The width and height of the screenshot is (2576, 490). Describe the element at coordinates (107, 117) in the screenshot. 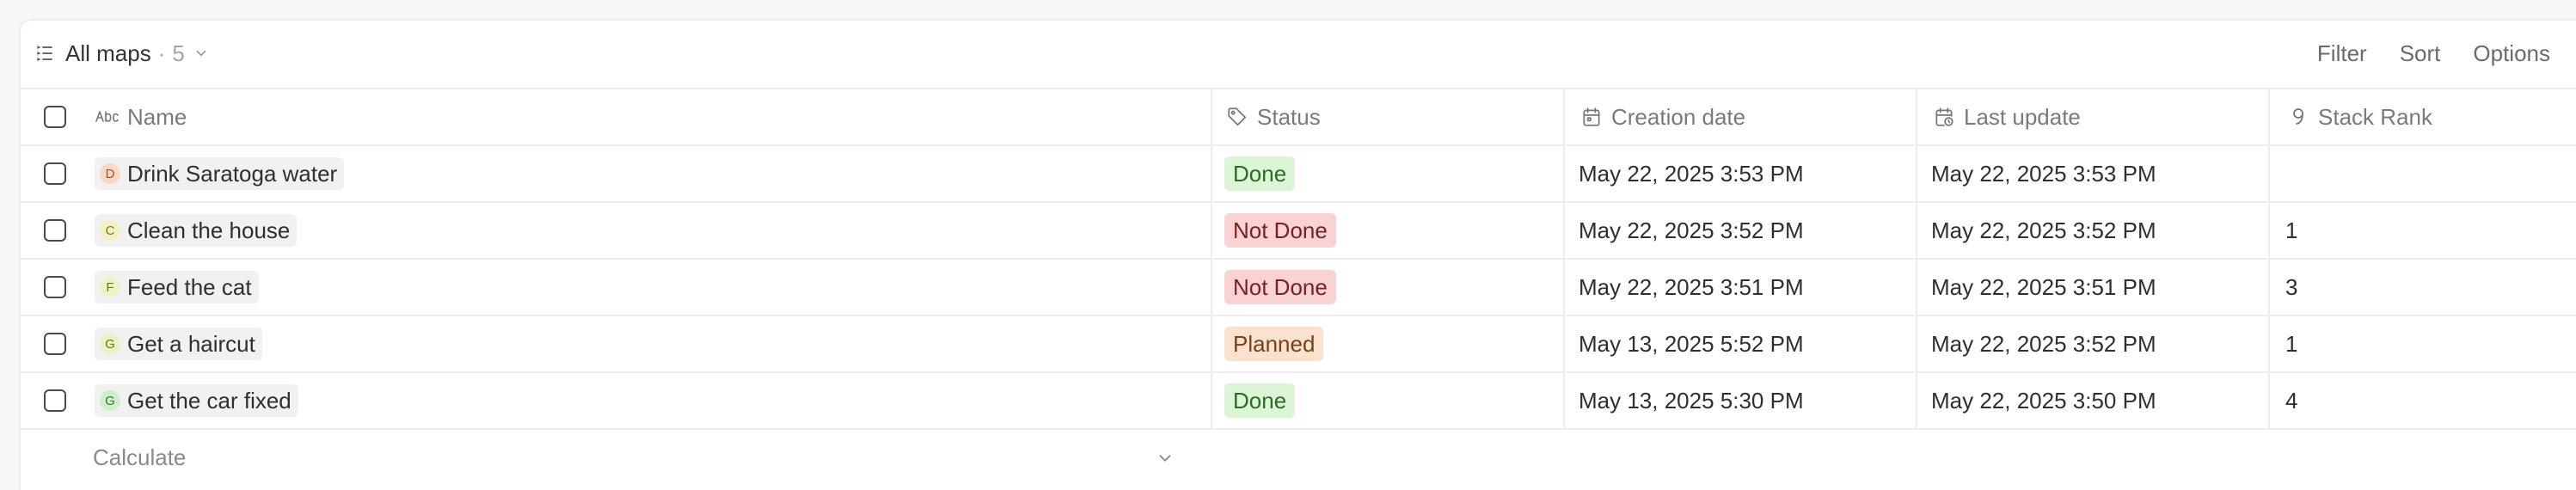

I see `text-abc-icon` at that location.